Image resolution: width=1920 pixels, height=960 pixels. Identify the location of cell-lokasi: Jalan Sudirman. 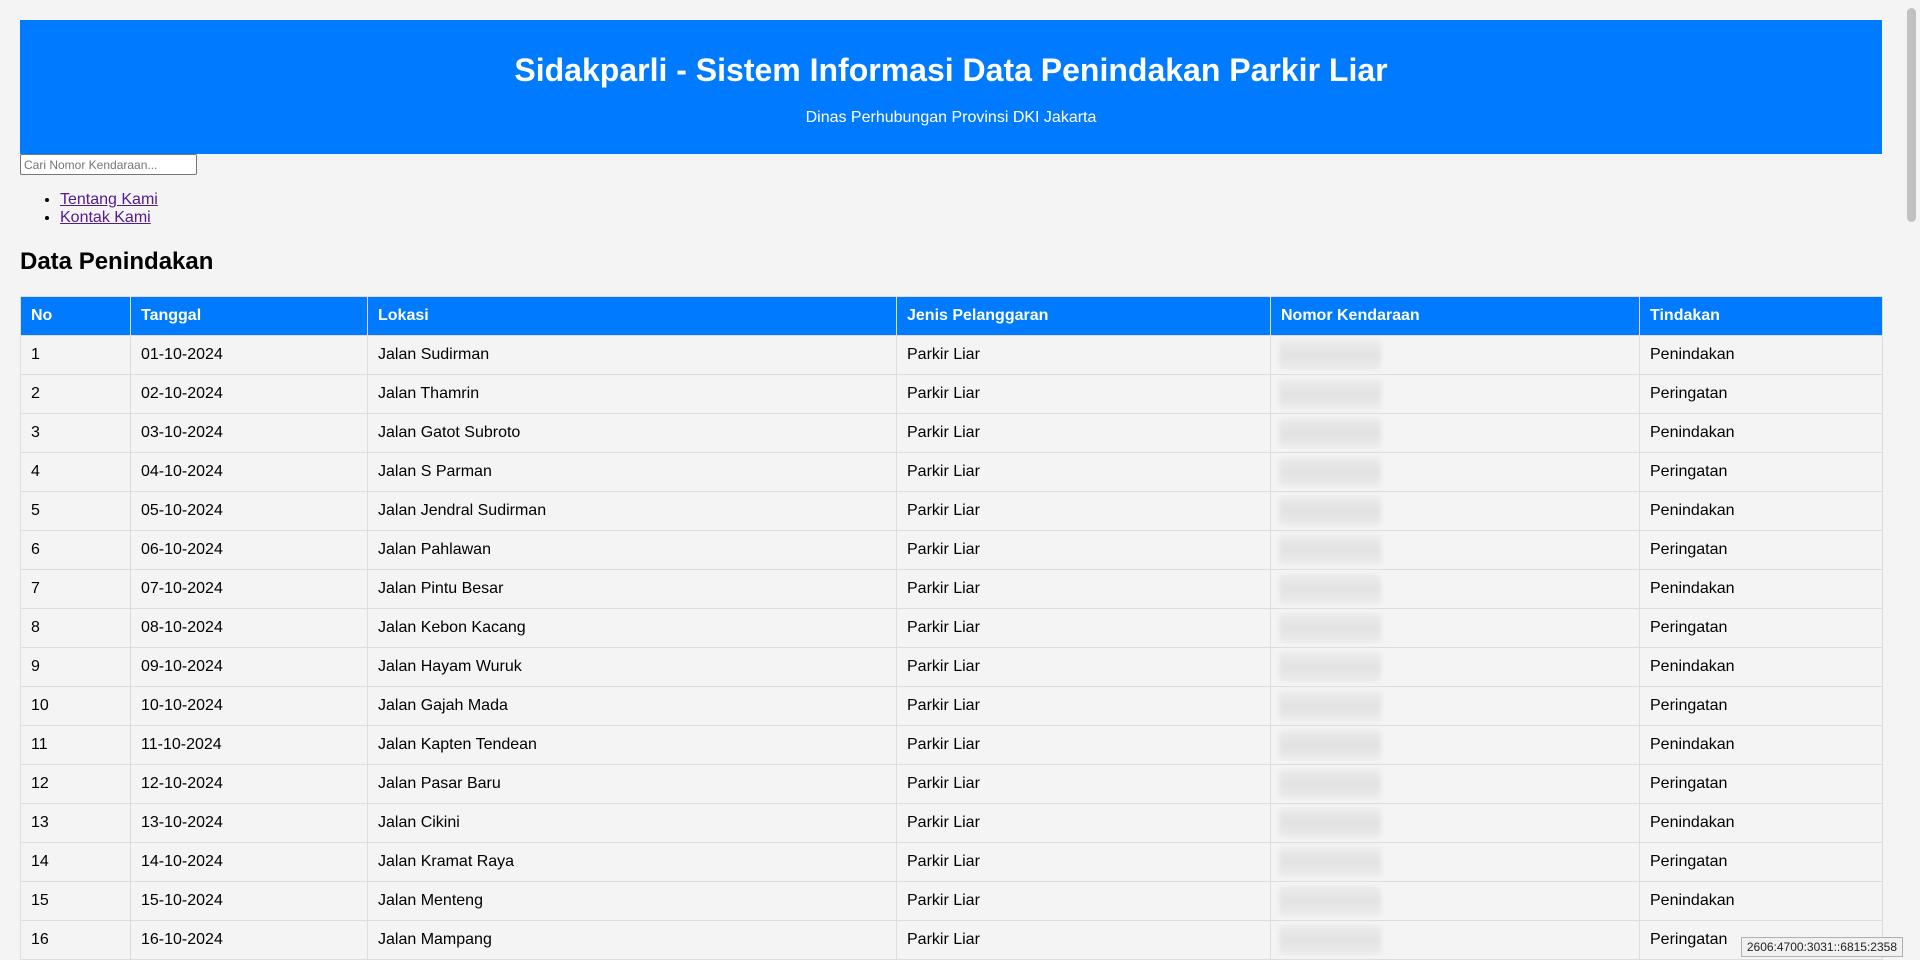
(632, 355).